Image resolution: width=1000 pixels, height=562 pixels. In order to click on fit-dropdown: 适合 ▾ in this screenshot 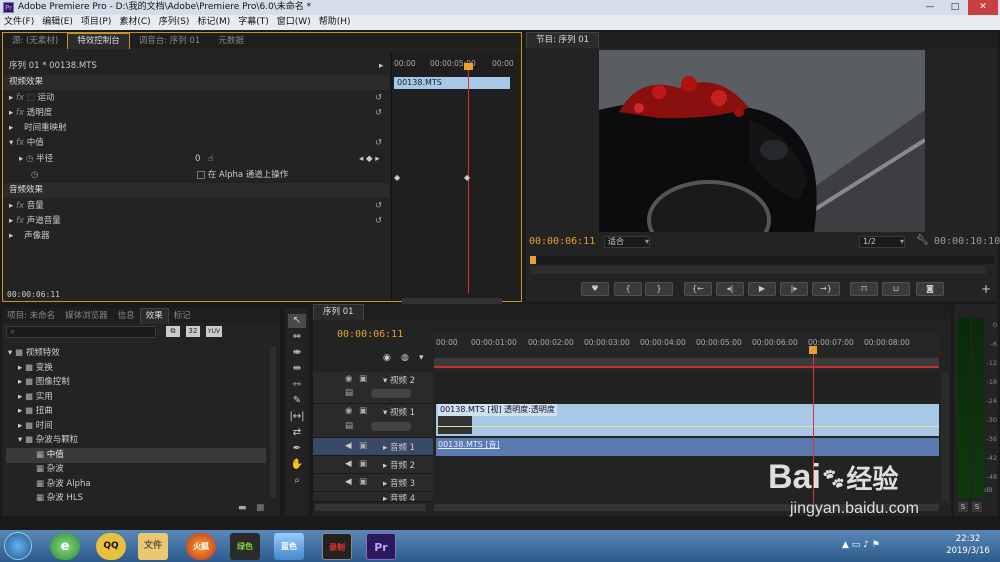, I will do `click(627, 242)`.